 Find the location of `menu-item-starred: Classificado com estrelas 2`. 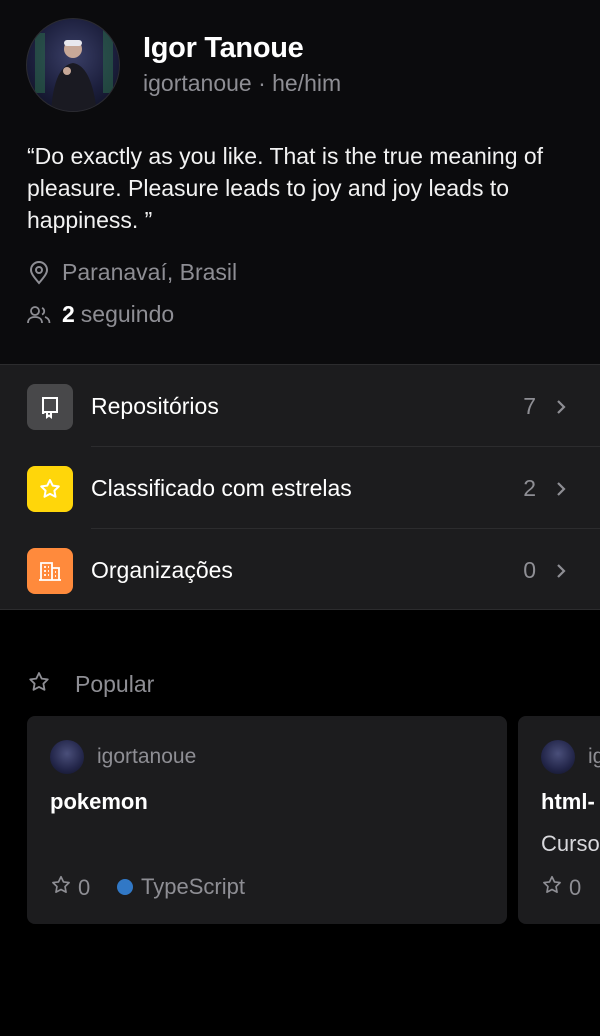

menu-item-starred: Classificado com estrelas 2 is located at coordinates (300, 488).